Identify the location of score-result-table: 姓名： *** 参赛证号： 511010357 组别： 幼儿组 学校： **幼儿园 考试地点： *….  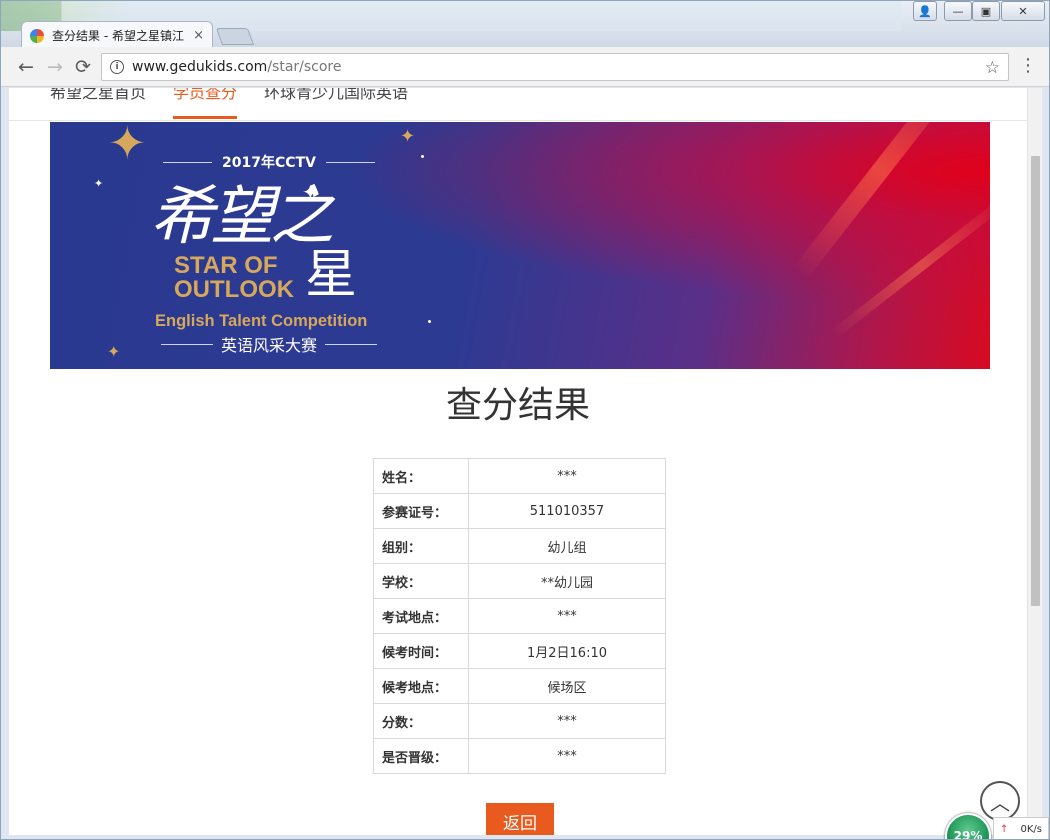
(519, 616).